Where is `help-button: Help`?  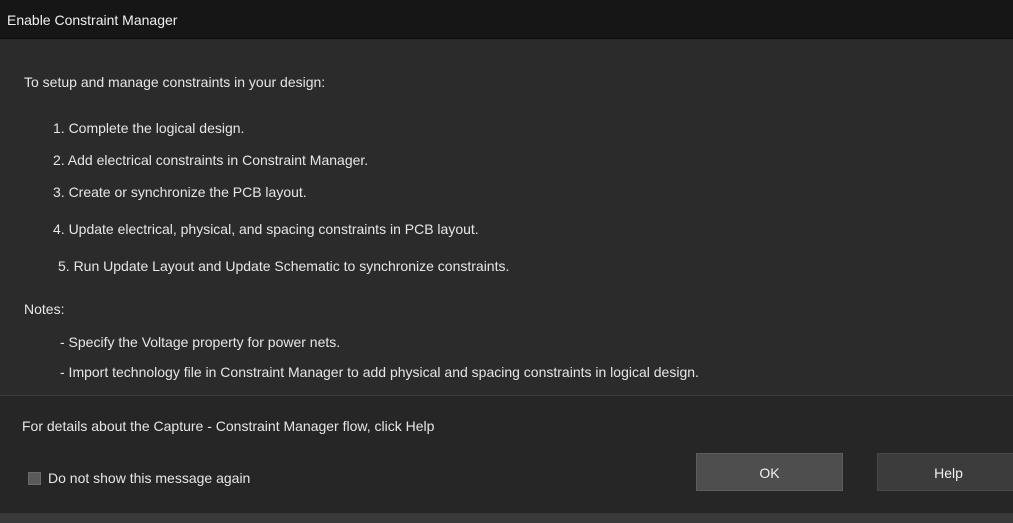 help-button: Help is located at coordinates (945, 472).